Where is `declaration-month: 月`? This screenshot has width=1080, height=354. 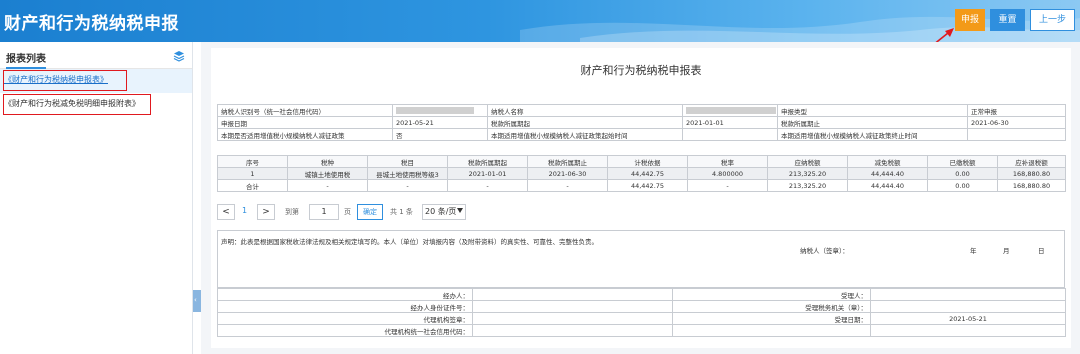
declaration-month: 月 is located at coordinates (1006, 251).